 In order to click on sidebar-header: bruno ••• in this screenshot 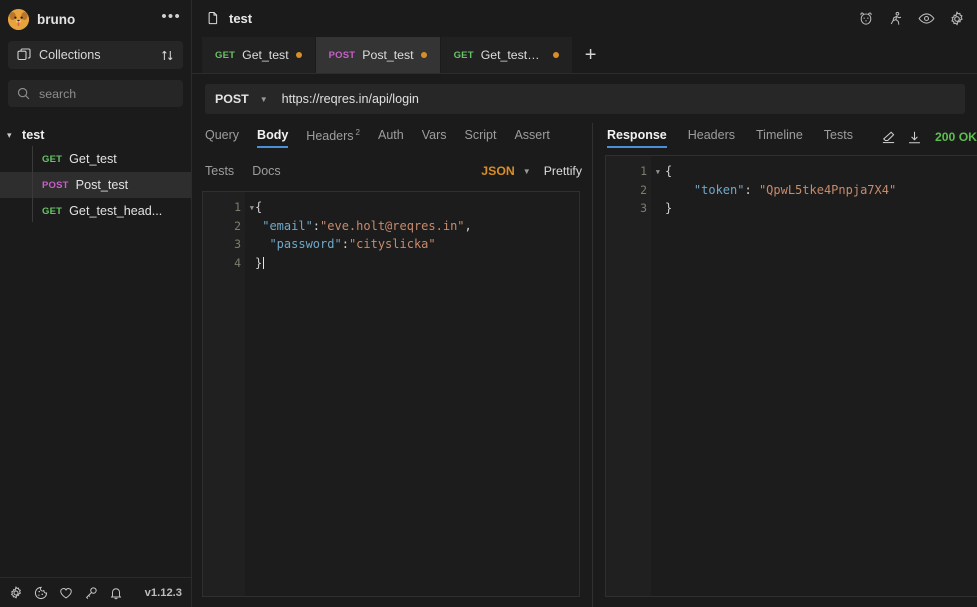, I will do `click(95, 19)`.